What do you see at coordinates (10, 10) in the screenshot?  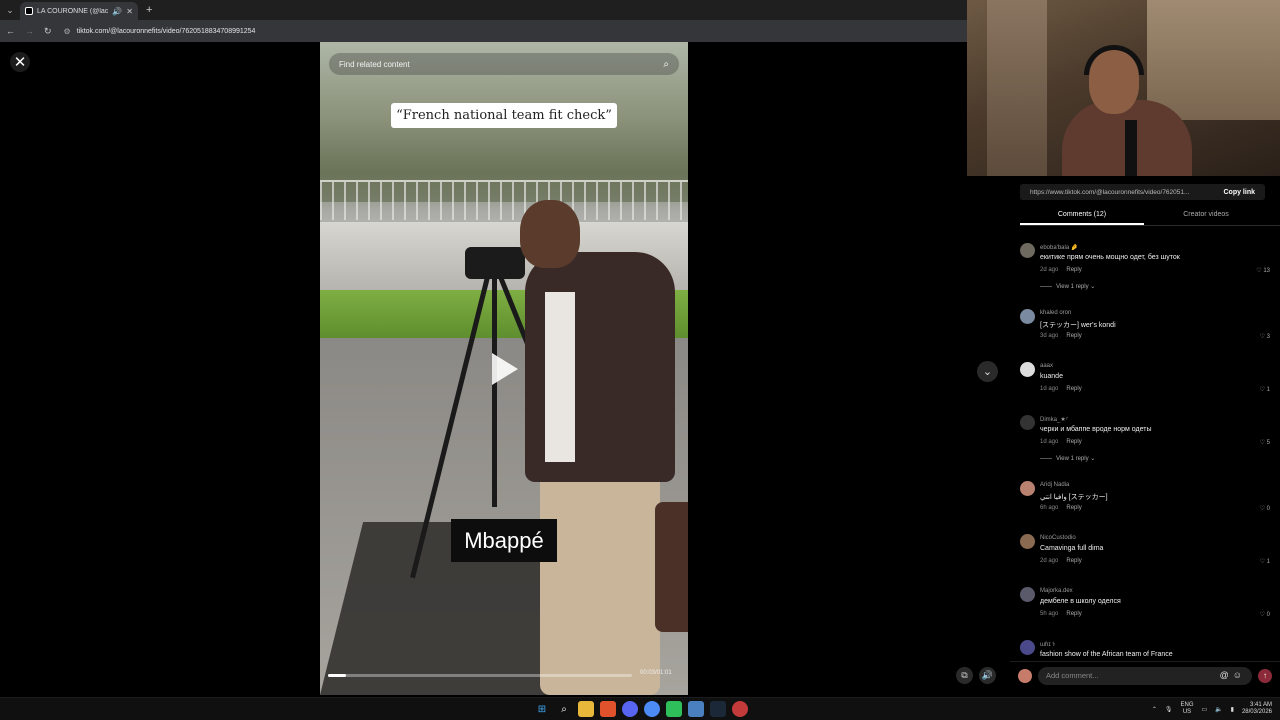 I see `tab-search-chevron-icon: ⌄` at bounding box center [10, 10].